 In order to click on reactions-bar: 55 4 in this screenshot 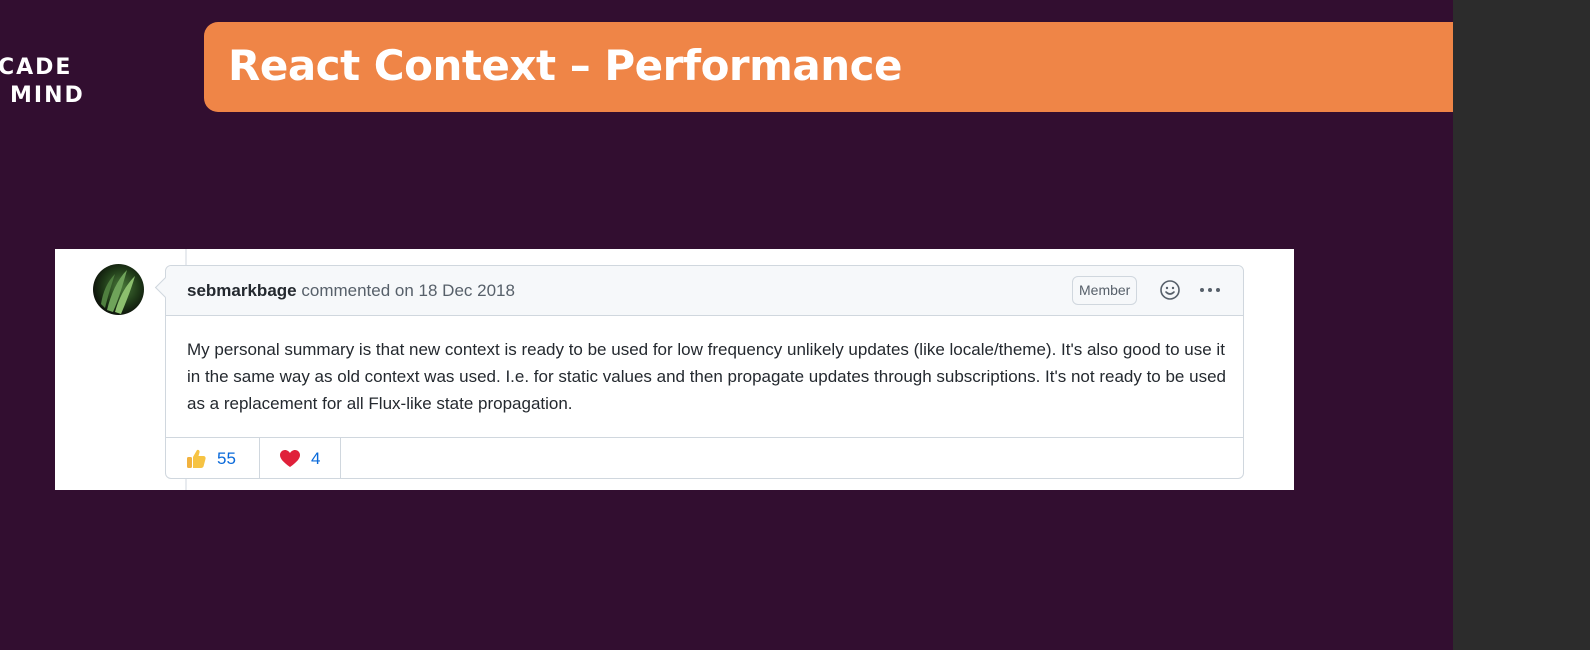, I will do `click(704, 458)`.